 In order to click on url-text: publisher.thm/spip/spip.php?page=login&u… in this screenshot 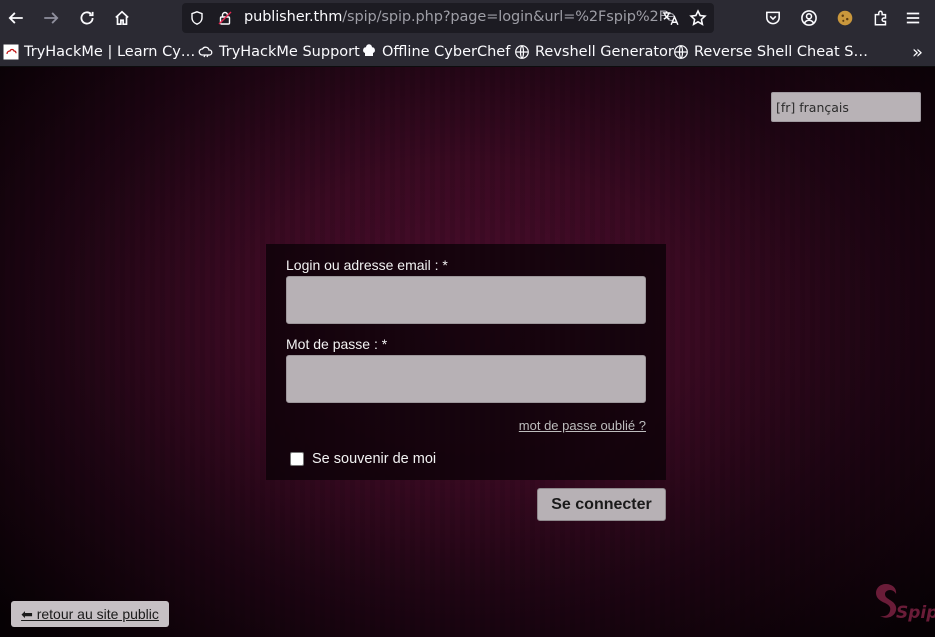, I will do `click(459, 17)`.